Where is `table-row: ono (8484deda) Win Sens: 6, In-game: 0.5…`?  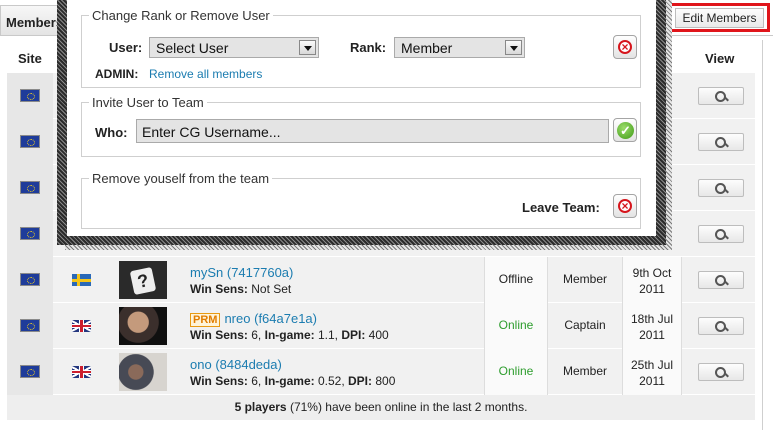 table-row: ono (8484deda) Win Sens: 6, In-game: 0.5… is located at coordinates (381, 372).